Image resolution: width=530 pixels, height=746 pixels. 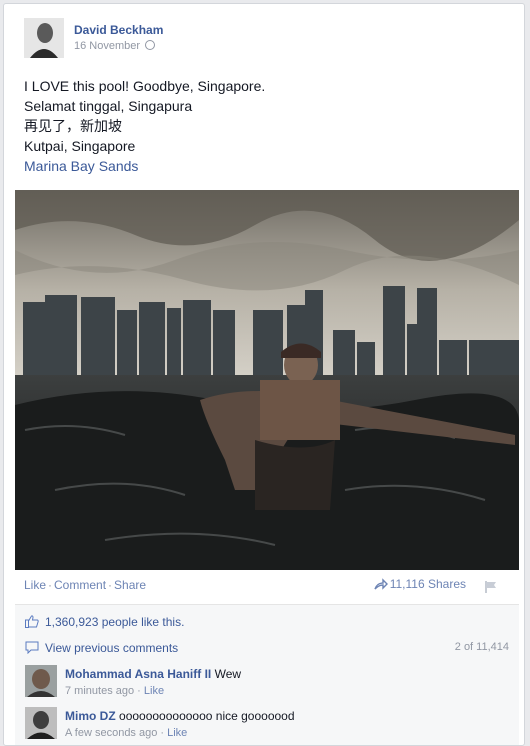 I want to click on comment-meta: A few seconds ago · Like, so click(x=126, y=733).